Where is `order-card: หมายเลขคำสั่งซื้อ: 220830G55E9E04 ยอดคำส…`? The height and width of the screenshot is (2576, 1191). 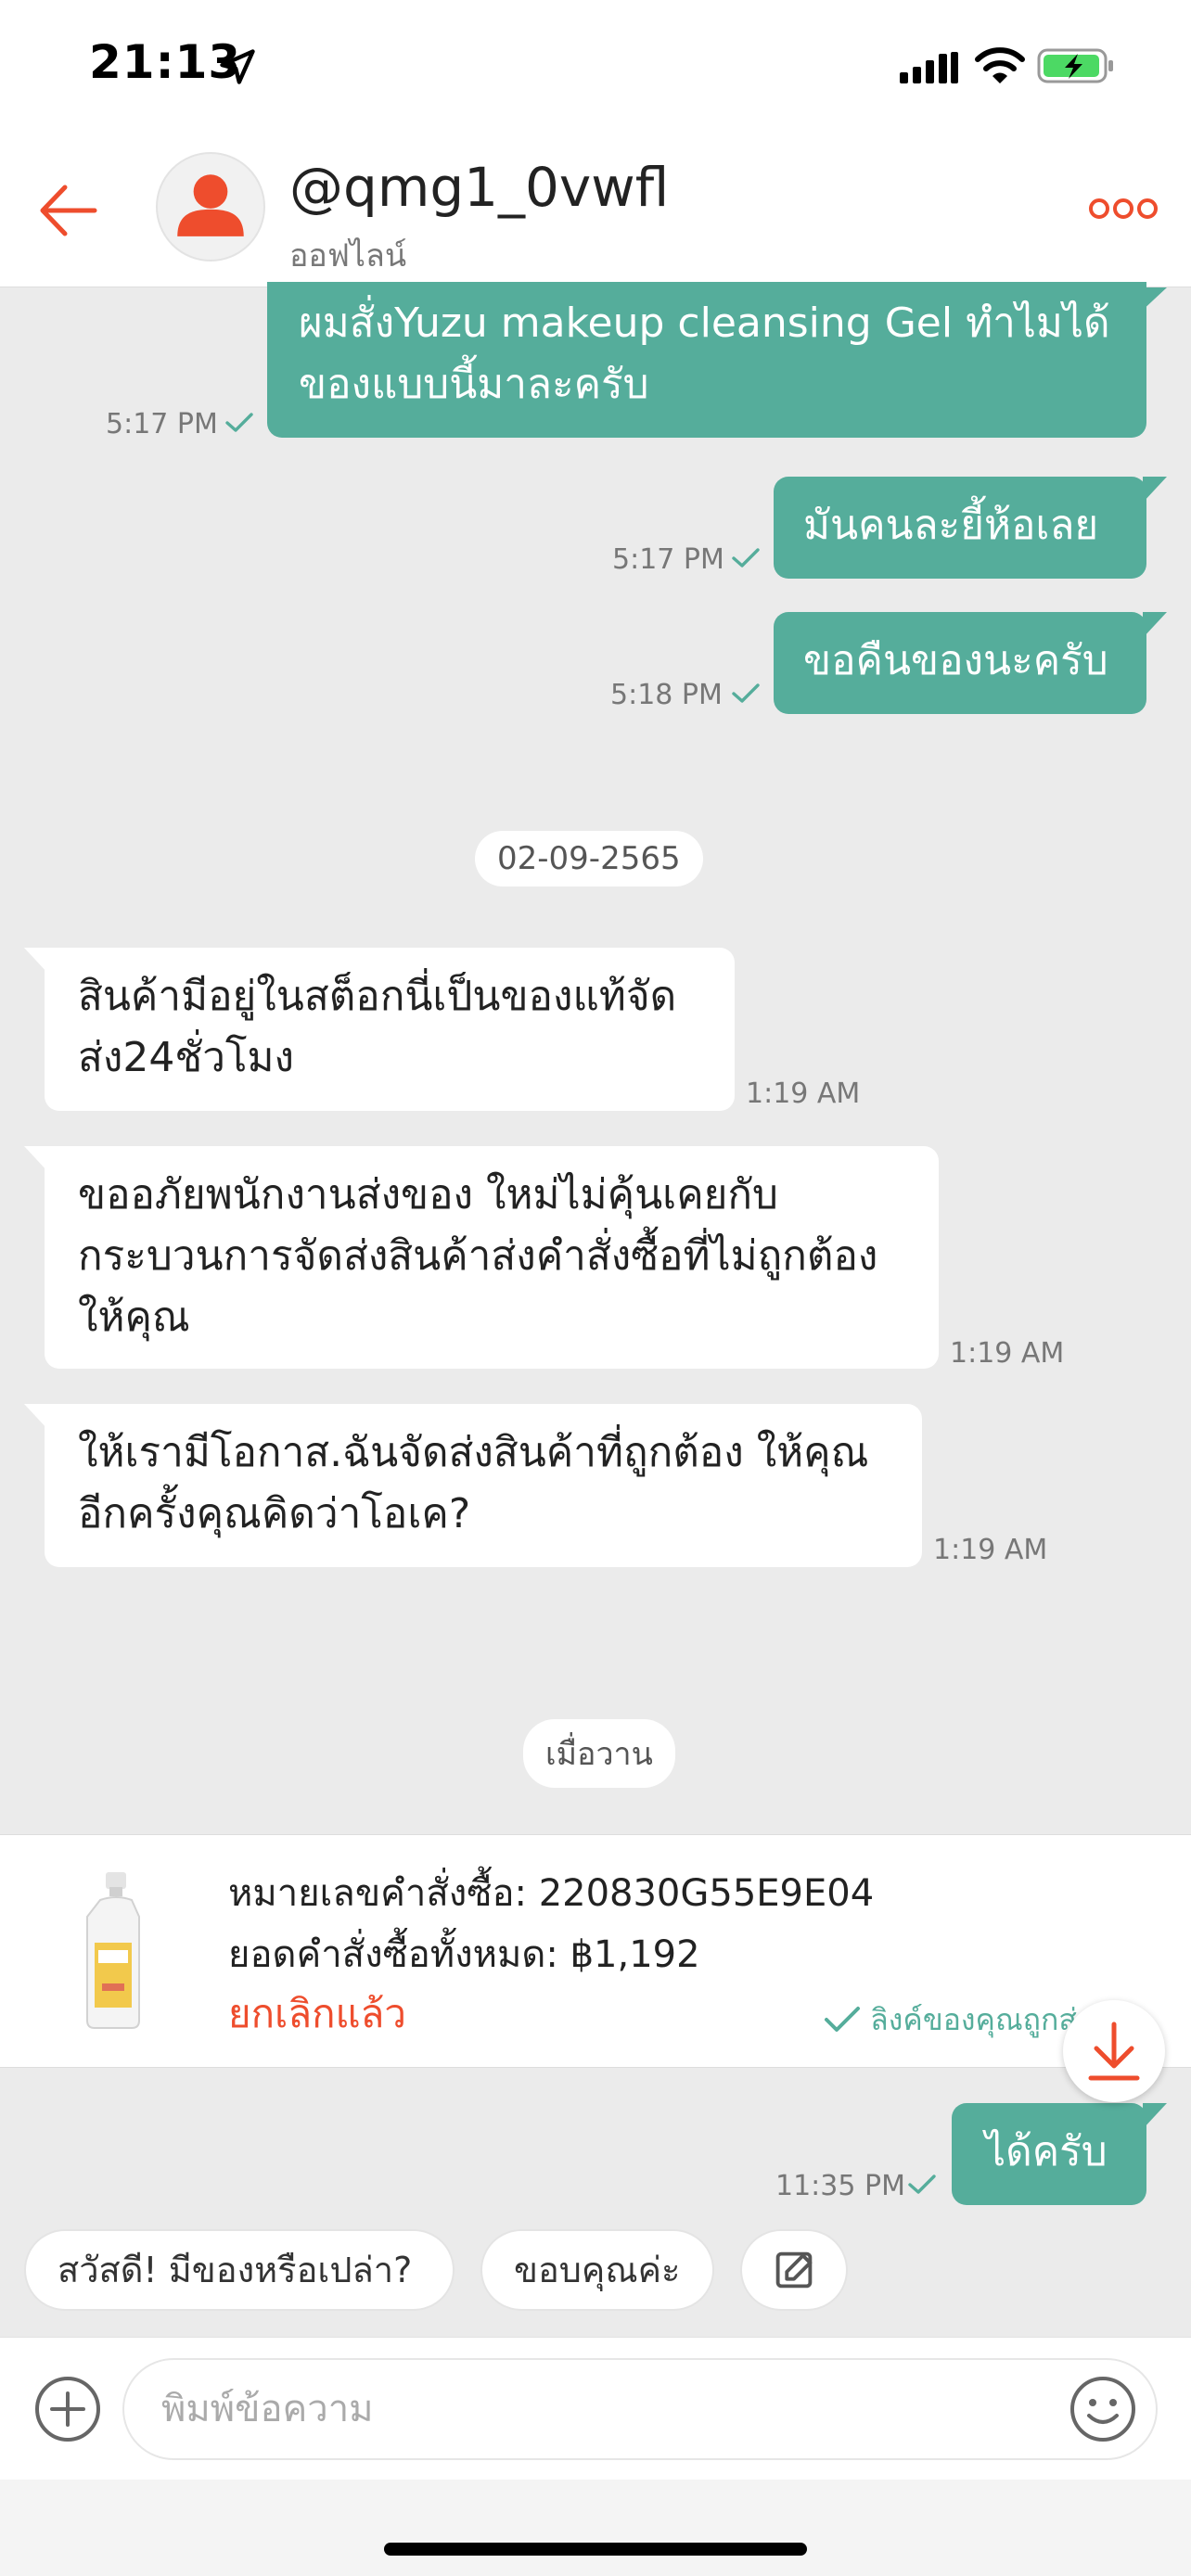
order-card: หมายเลขคำสั่งซื้อ: 220830G55E9E04 ยอดคำส… is located at coordinates (595, 1951).